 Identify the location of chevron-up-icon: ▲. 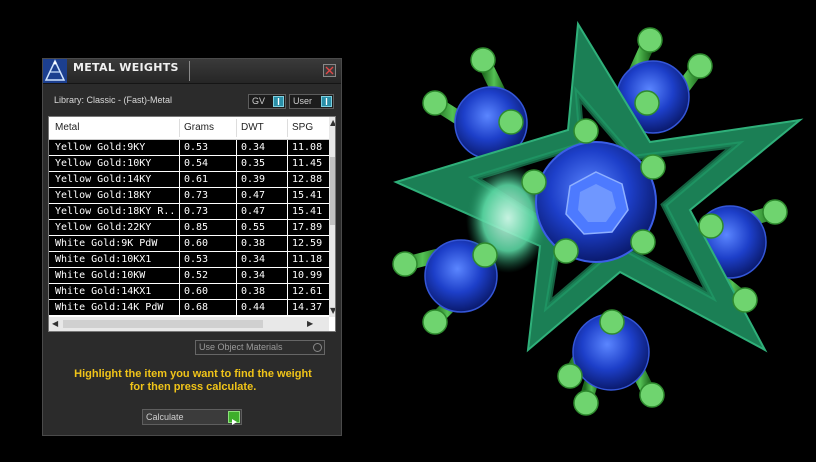
(332, 123).